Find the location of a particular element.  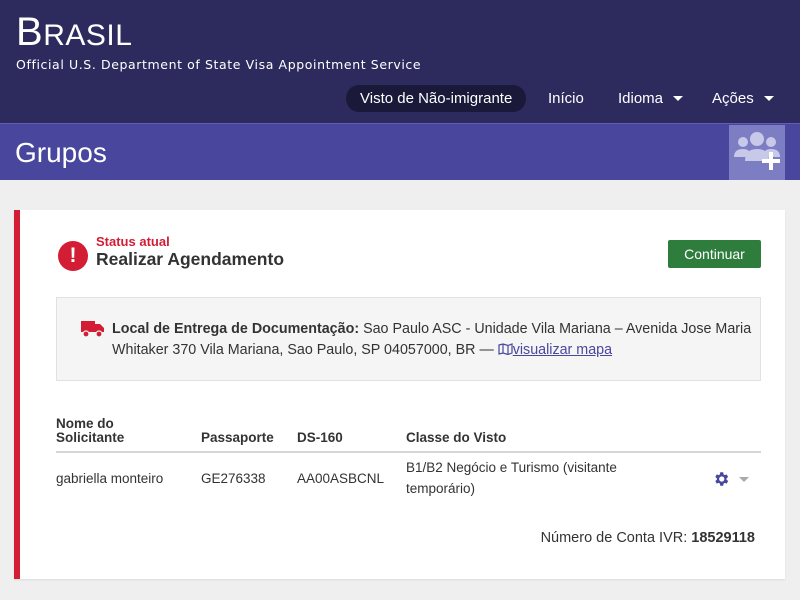

ivr-label: Número de Conta IVR: is located at coordinates (614, 538).